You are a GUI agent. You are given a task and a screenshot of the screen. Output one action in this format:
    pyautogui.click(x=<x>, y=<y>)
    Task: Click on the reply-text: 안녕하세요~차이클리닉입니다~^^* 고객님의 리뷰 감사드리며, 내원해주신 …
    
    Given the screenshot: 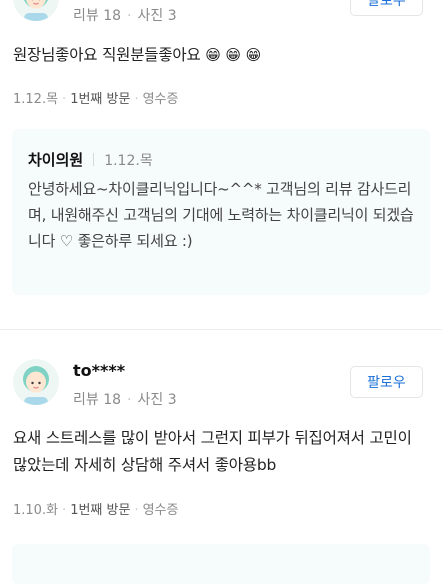 What is the action you would take?
    pyautogui.click(x=224, y=215)
    